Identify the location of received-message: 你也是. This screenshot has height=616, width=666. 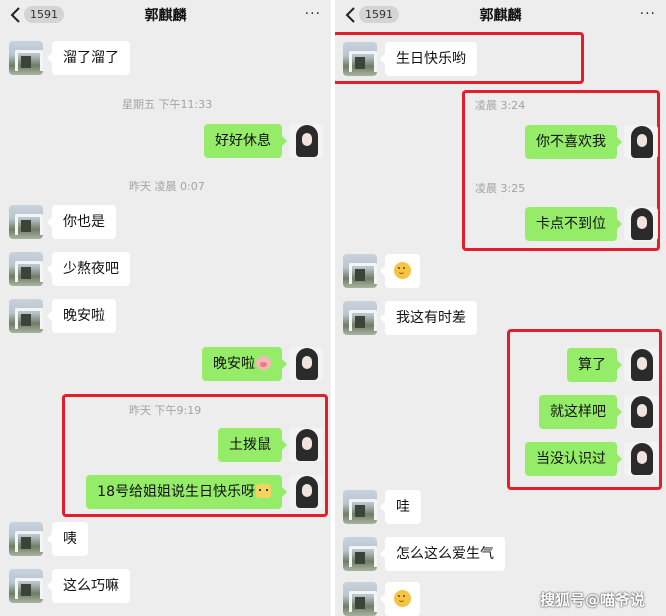
(81, 222).